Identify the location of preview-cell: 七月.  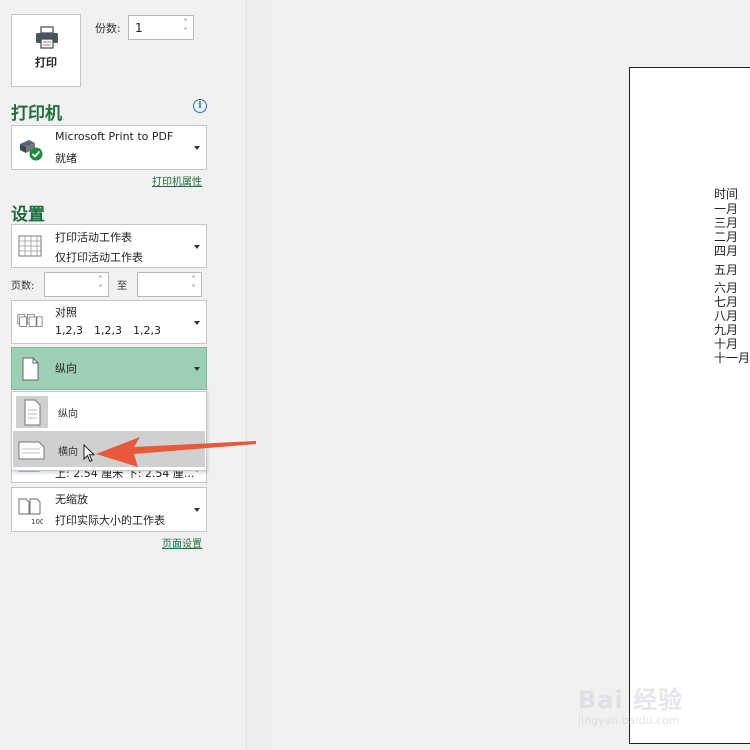
(726, 302).